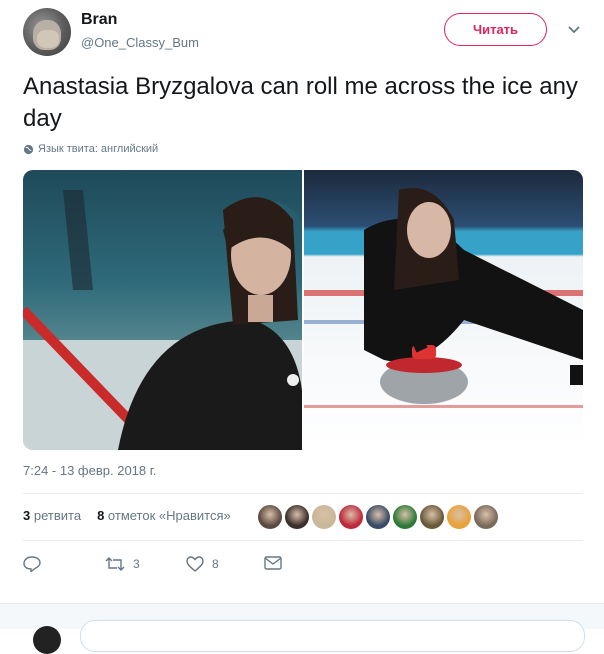 This screenshot has height=654, width=604. Describe the element at coordinates (574, 30) in the screenshot. I see `chevron-down-icon` at that location.